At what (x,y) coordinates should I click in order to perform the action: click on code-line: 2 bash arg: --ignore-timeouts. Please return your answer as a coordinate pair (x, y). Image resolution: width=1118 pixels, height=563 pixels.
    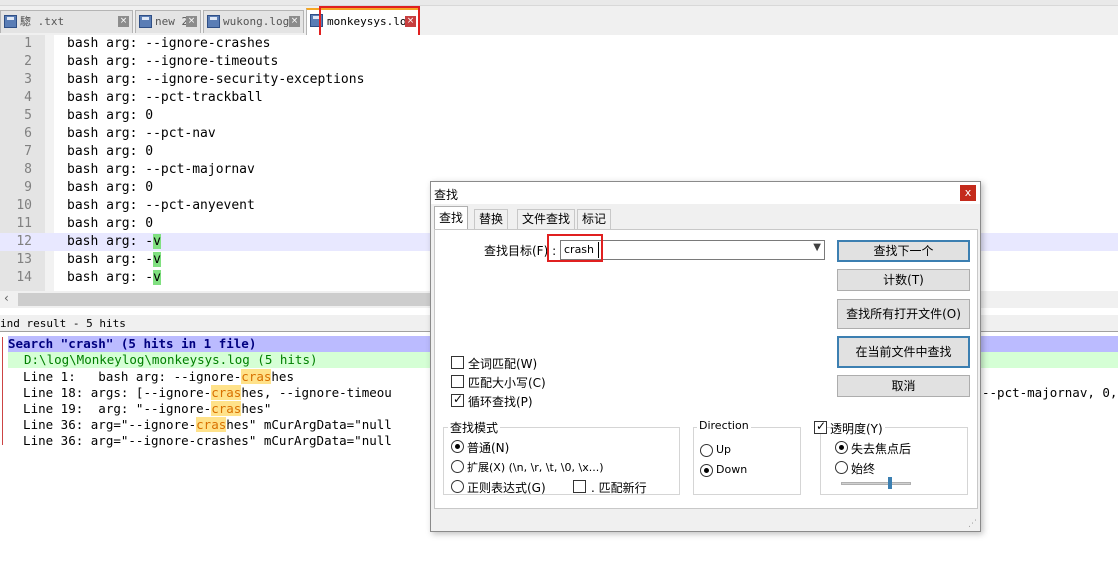
    Looking at the image, I should click on (559, 62).